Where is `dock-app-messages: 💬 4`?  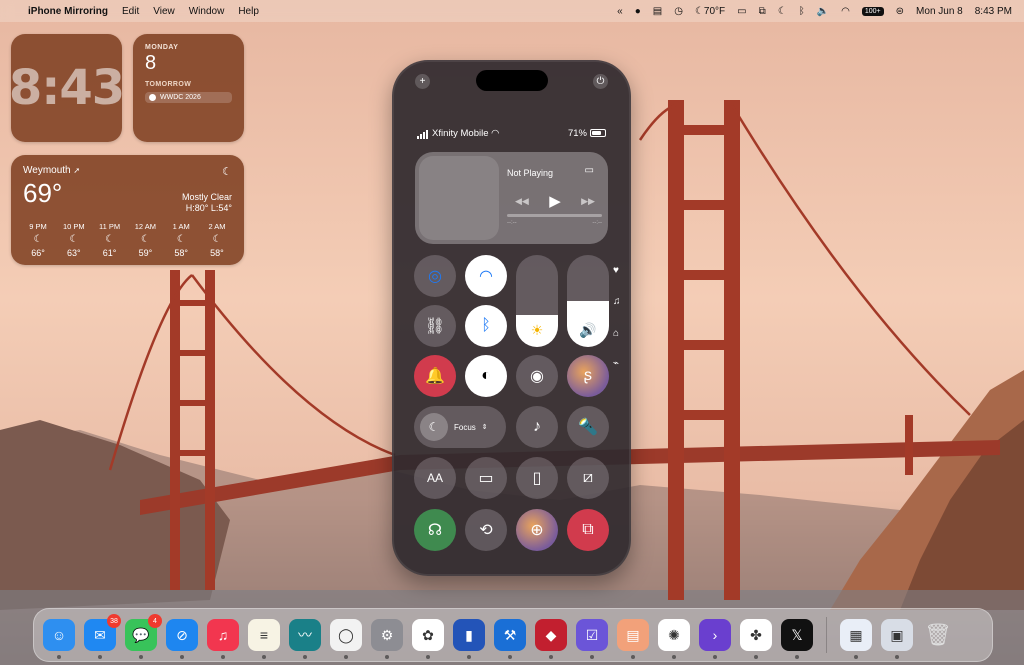
dock-app-messages: 💬 4 is located at coordinates (143, 636).